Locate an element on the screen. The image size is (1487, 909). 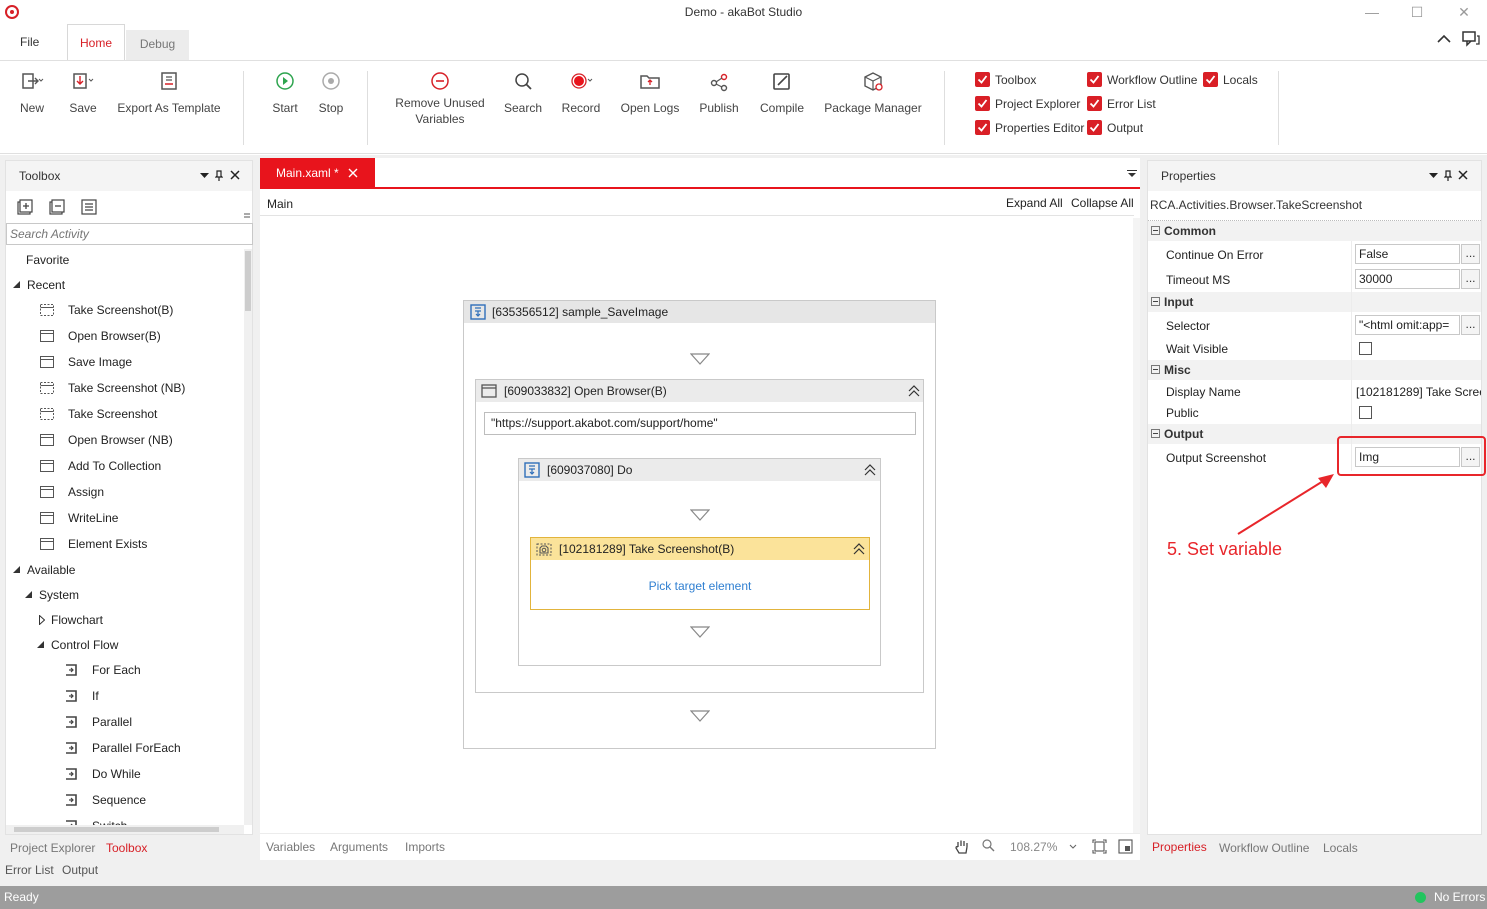
project-explorer-checkbox: Project Explorer is located at coordinates (1027, 104).